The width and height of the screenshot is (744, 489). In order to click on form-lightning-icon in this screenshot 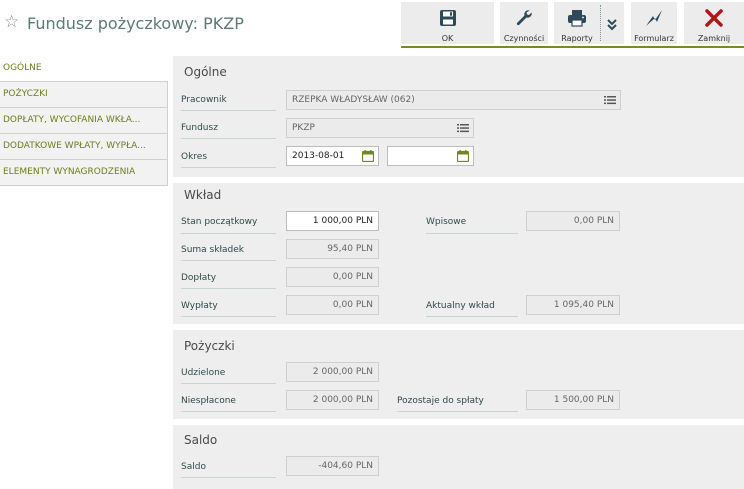, I will do `click(654, 18)`.